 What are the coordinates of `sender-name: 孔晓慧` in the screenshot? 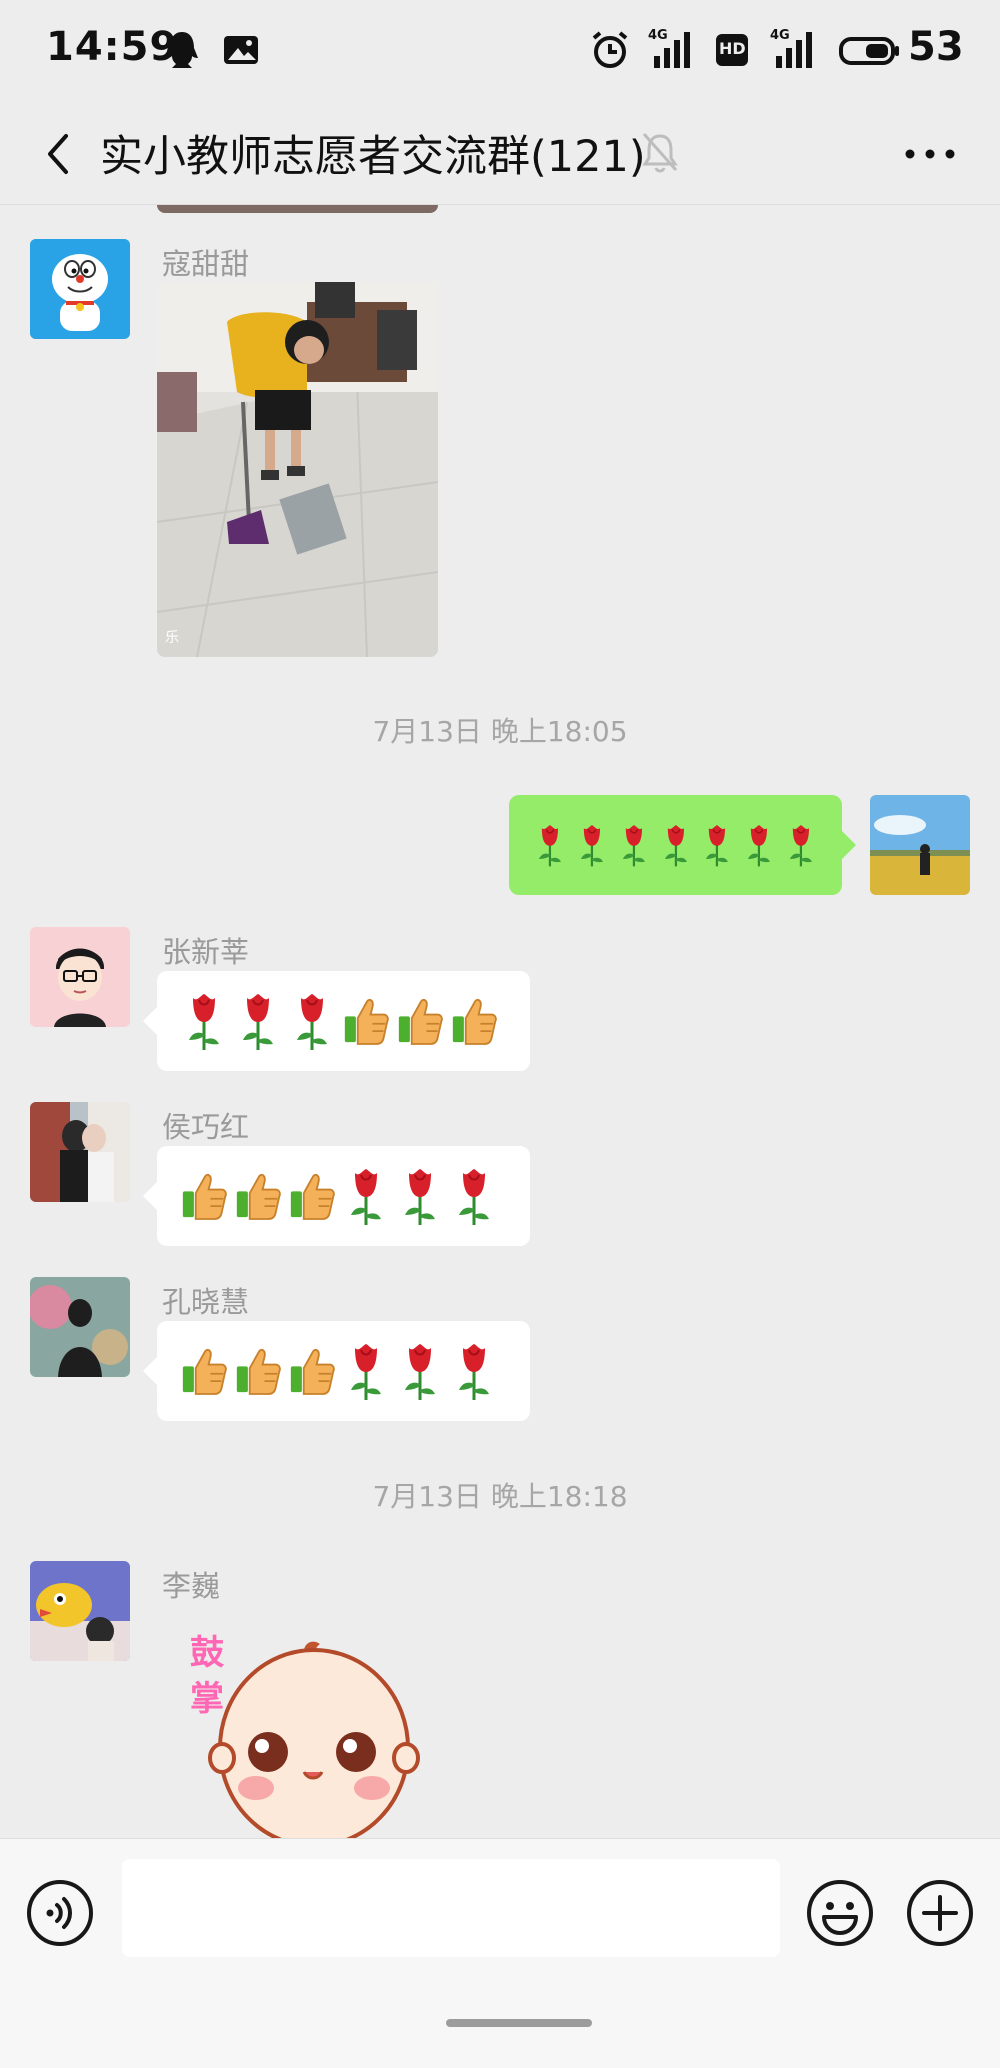 It's located at (206, 1302).